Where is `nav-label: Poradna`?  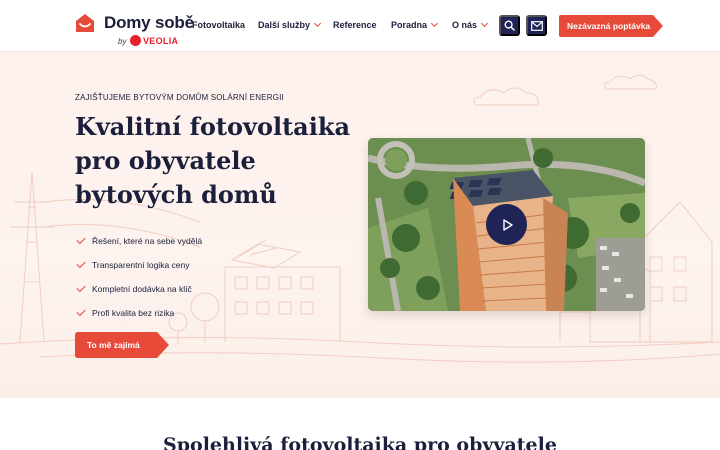 nav-label: Poradna is located at coordinates (409, 25).